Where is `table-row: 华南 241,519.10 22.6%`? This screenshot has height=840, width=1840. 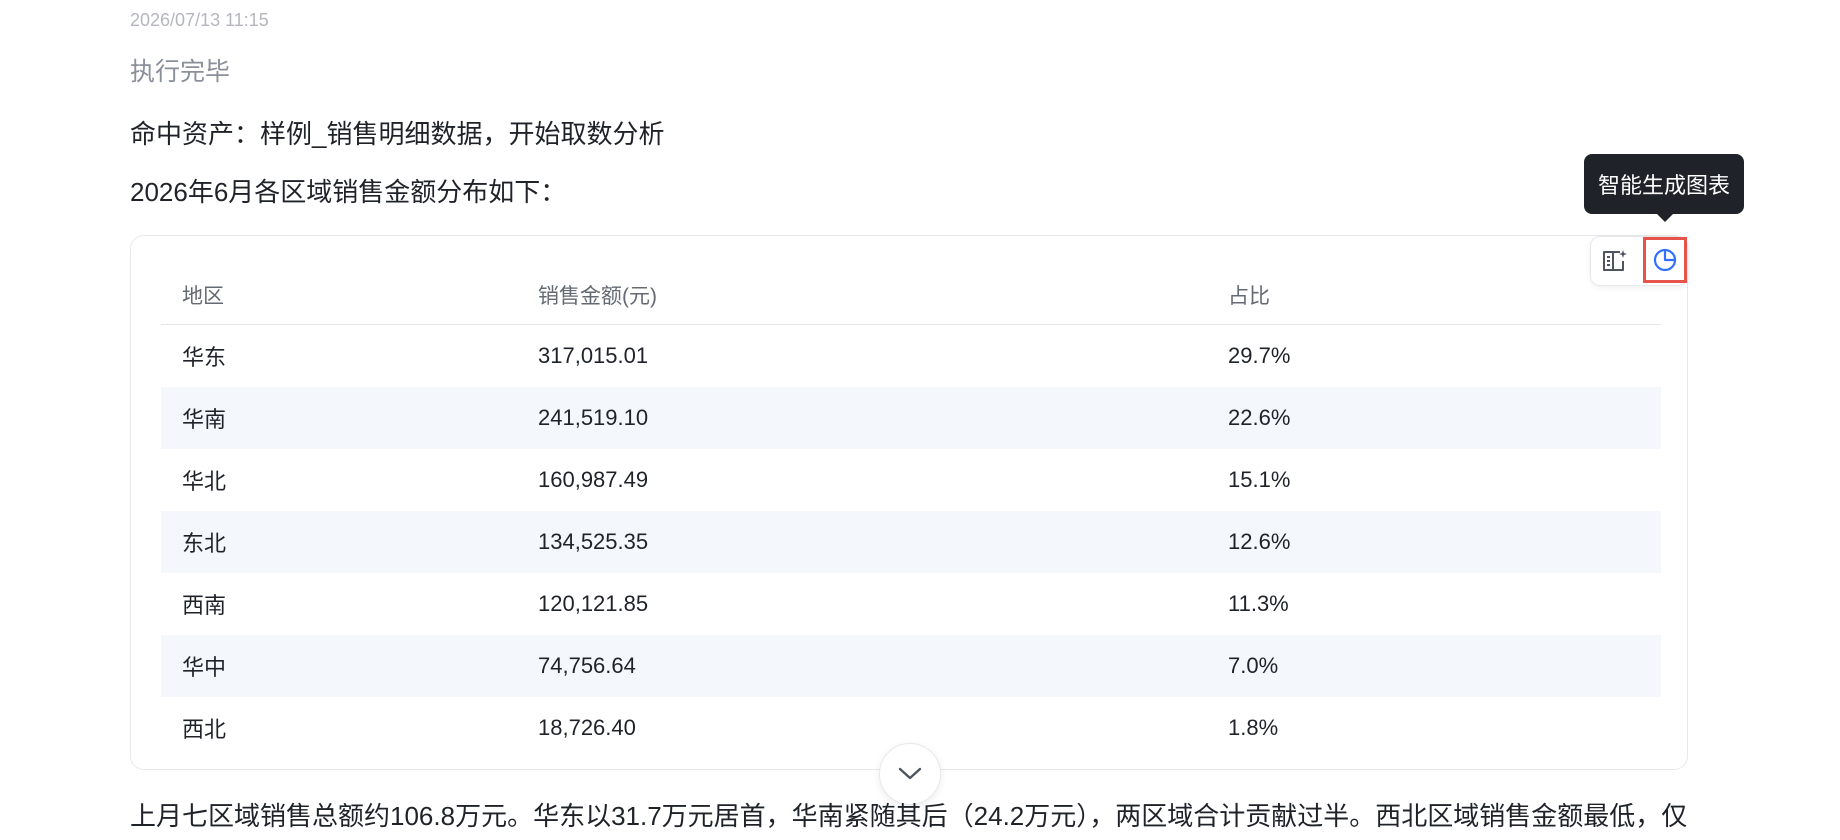
table-row: 华南 241,519.10 22.6% is located at coordinates (911, 418).